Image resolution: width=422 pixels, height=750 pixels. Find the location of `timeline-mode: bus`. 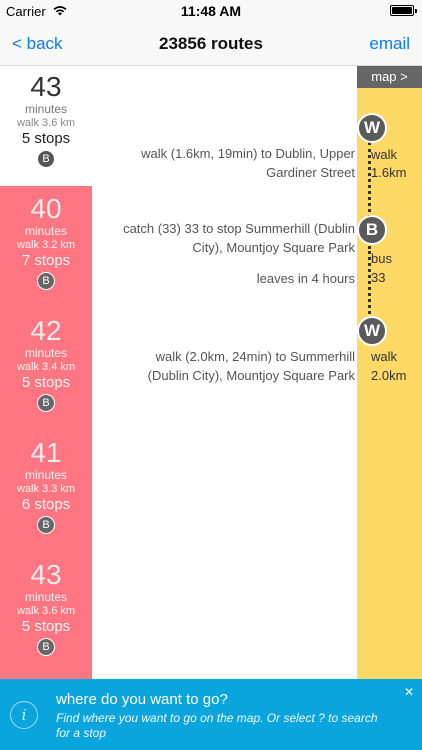

timeline-mode: bus is located at coordinates (381, 258).